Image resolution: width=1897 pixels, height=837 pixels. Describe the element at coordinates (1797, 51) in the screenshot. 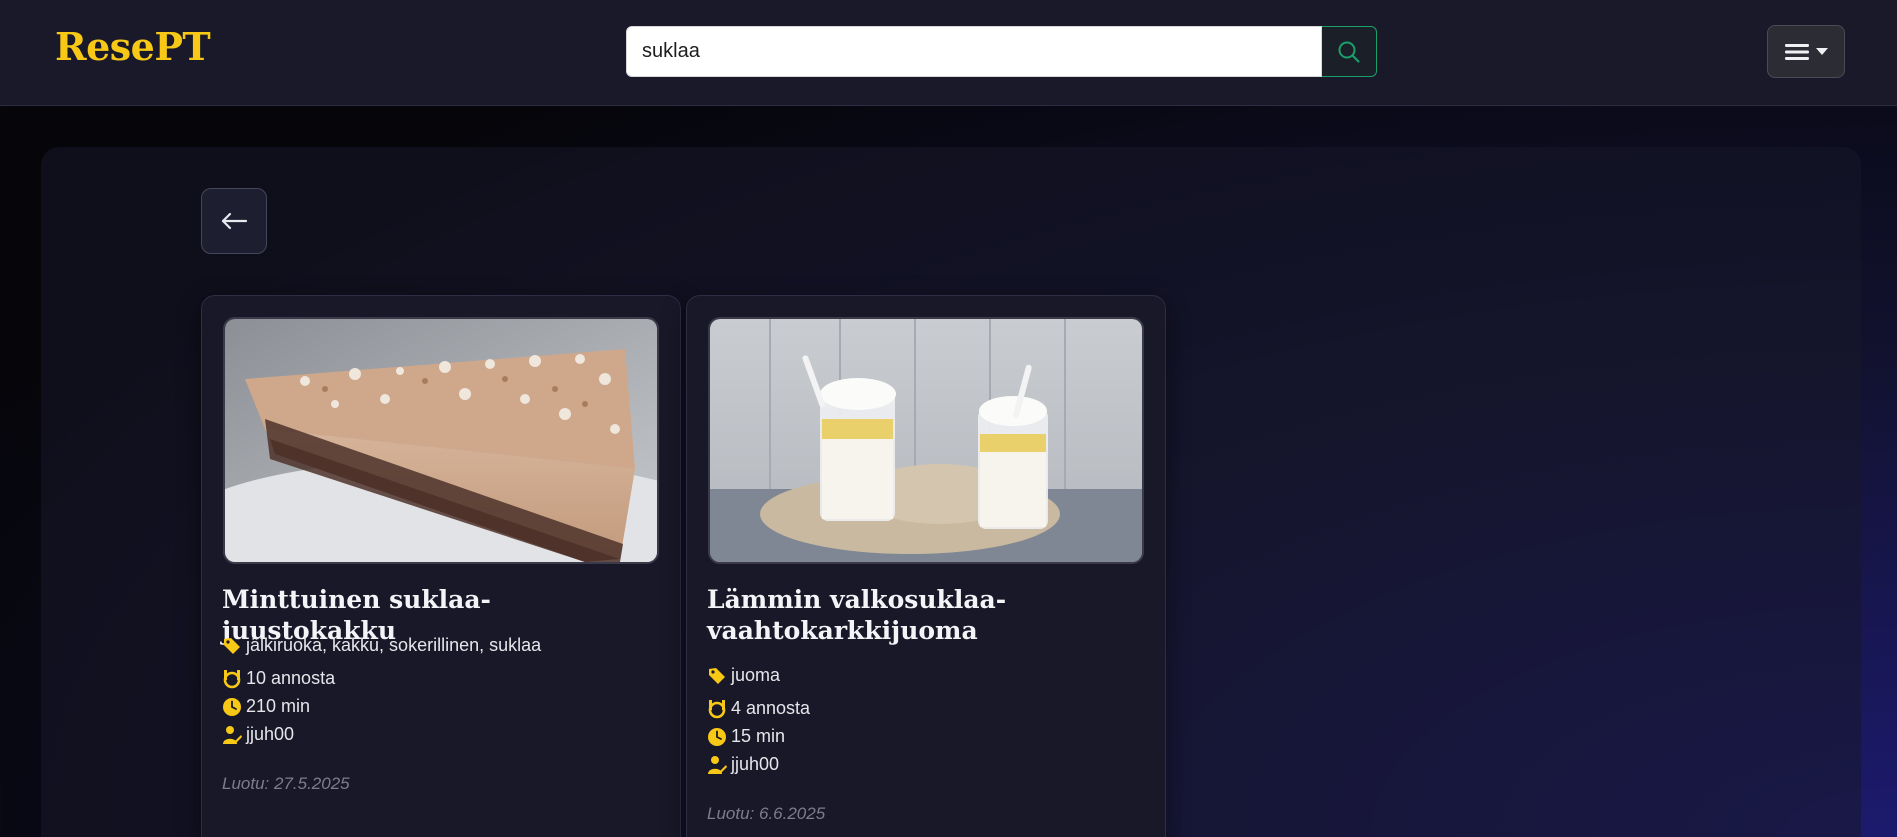

I see `hamburger-icon` at that location.